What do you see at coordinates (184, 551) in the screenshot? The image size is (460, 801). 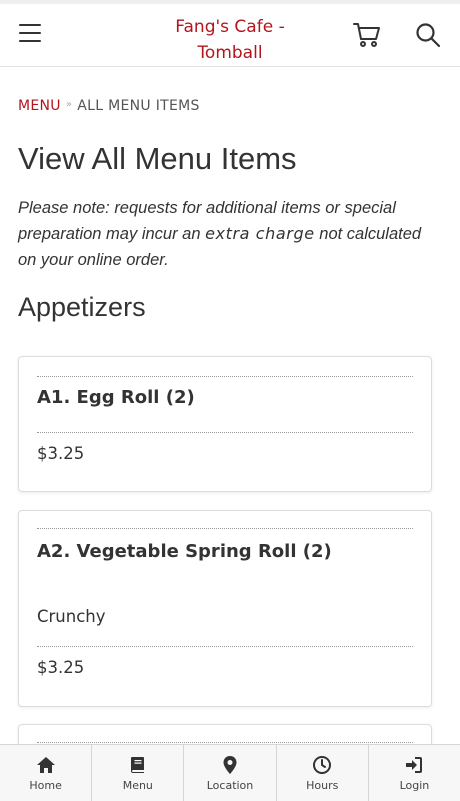 I see `menu-item-name: A2. Vegetable Spring Roll (2)` at bounding box center [184, 551].